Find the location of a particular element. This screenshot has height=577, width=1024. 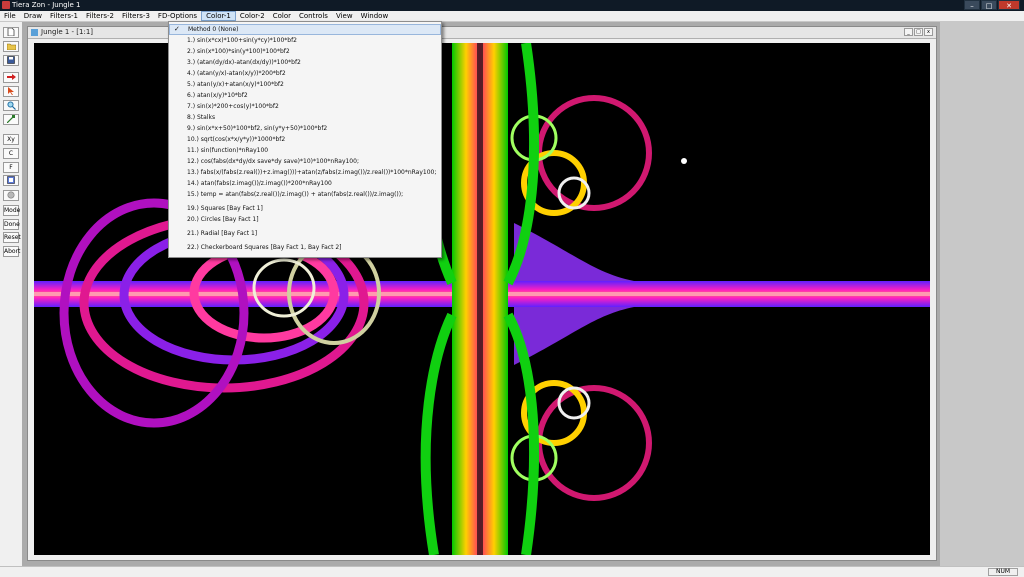

color-method-item: 1.) sin(x*cx)*100+sin(y*cy)*100*bf2 is located at coordinates (305, 40).